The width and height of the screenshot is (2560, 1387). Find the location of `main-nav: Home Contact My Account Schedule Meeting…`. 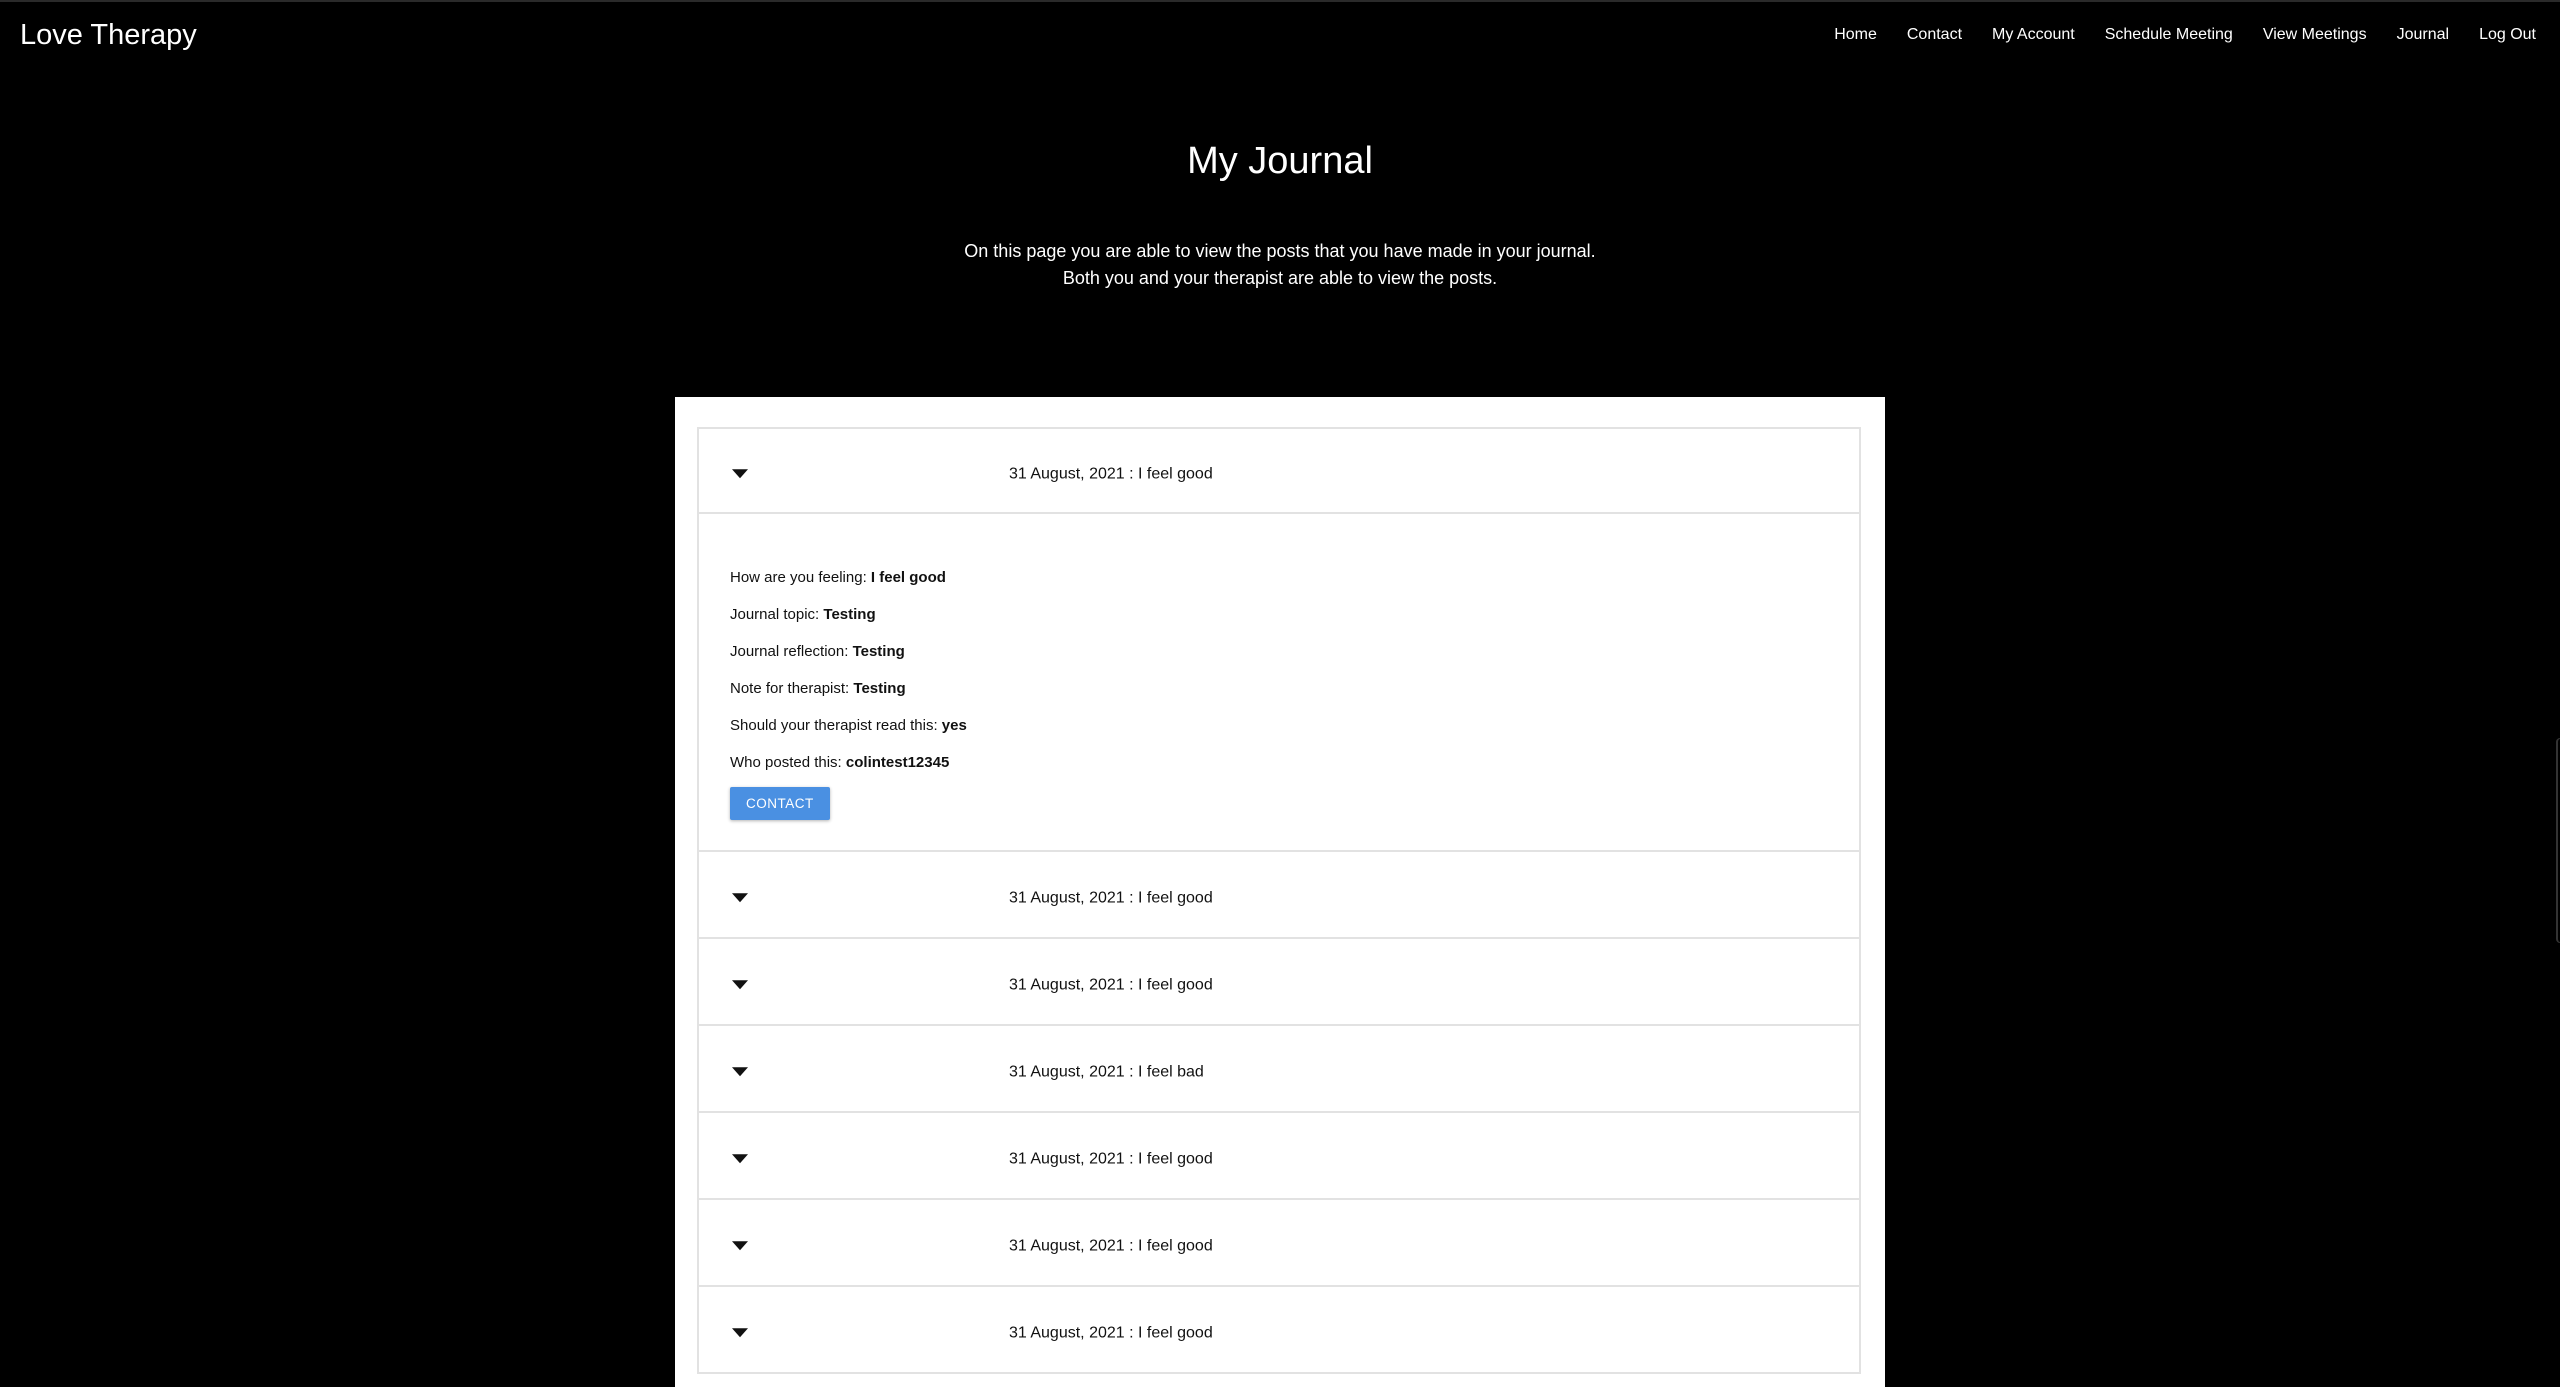

main-nav: Home Contact My Account Schedule Meeting… is located at coordinates (2170, 35).